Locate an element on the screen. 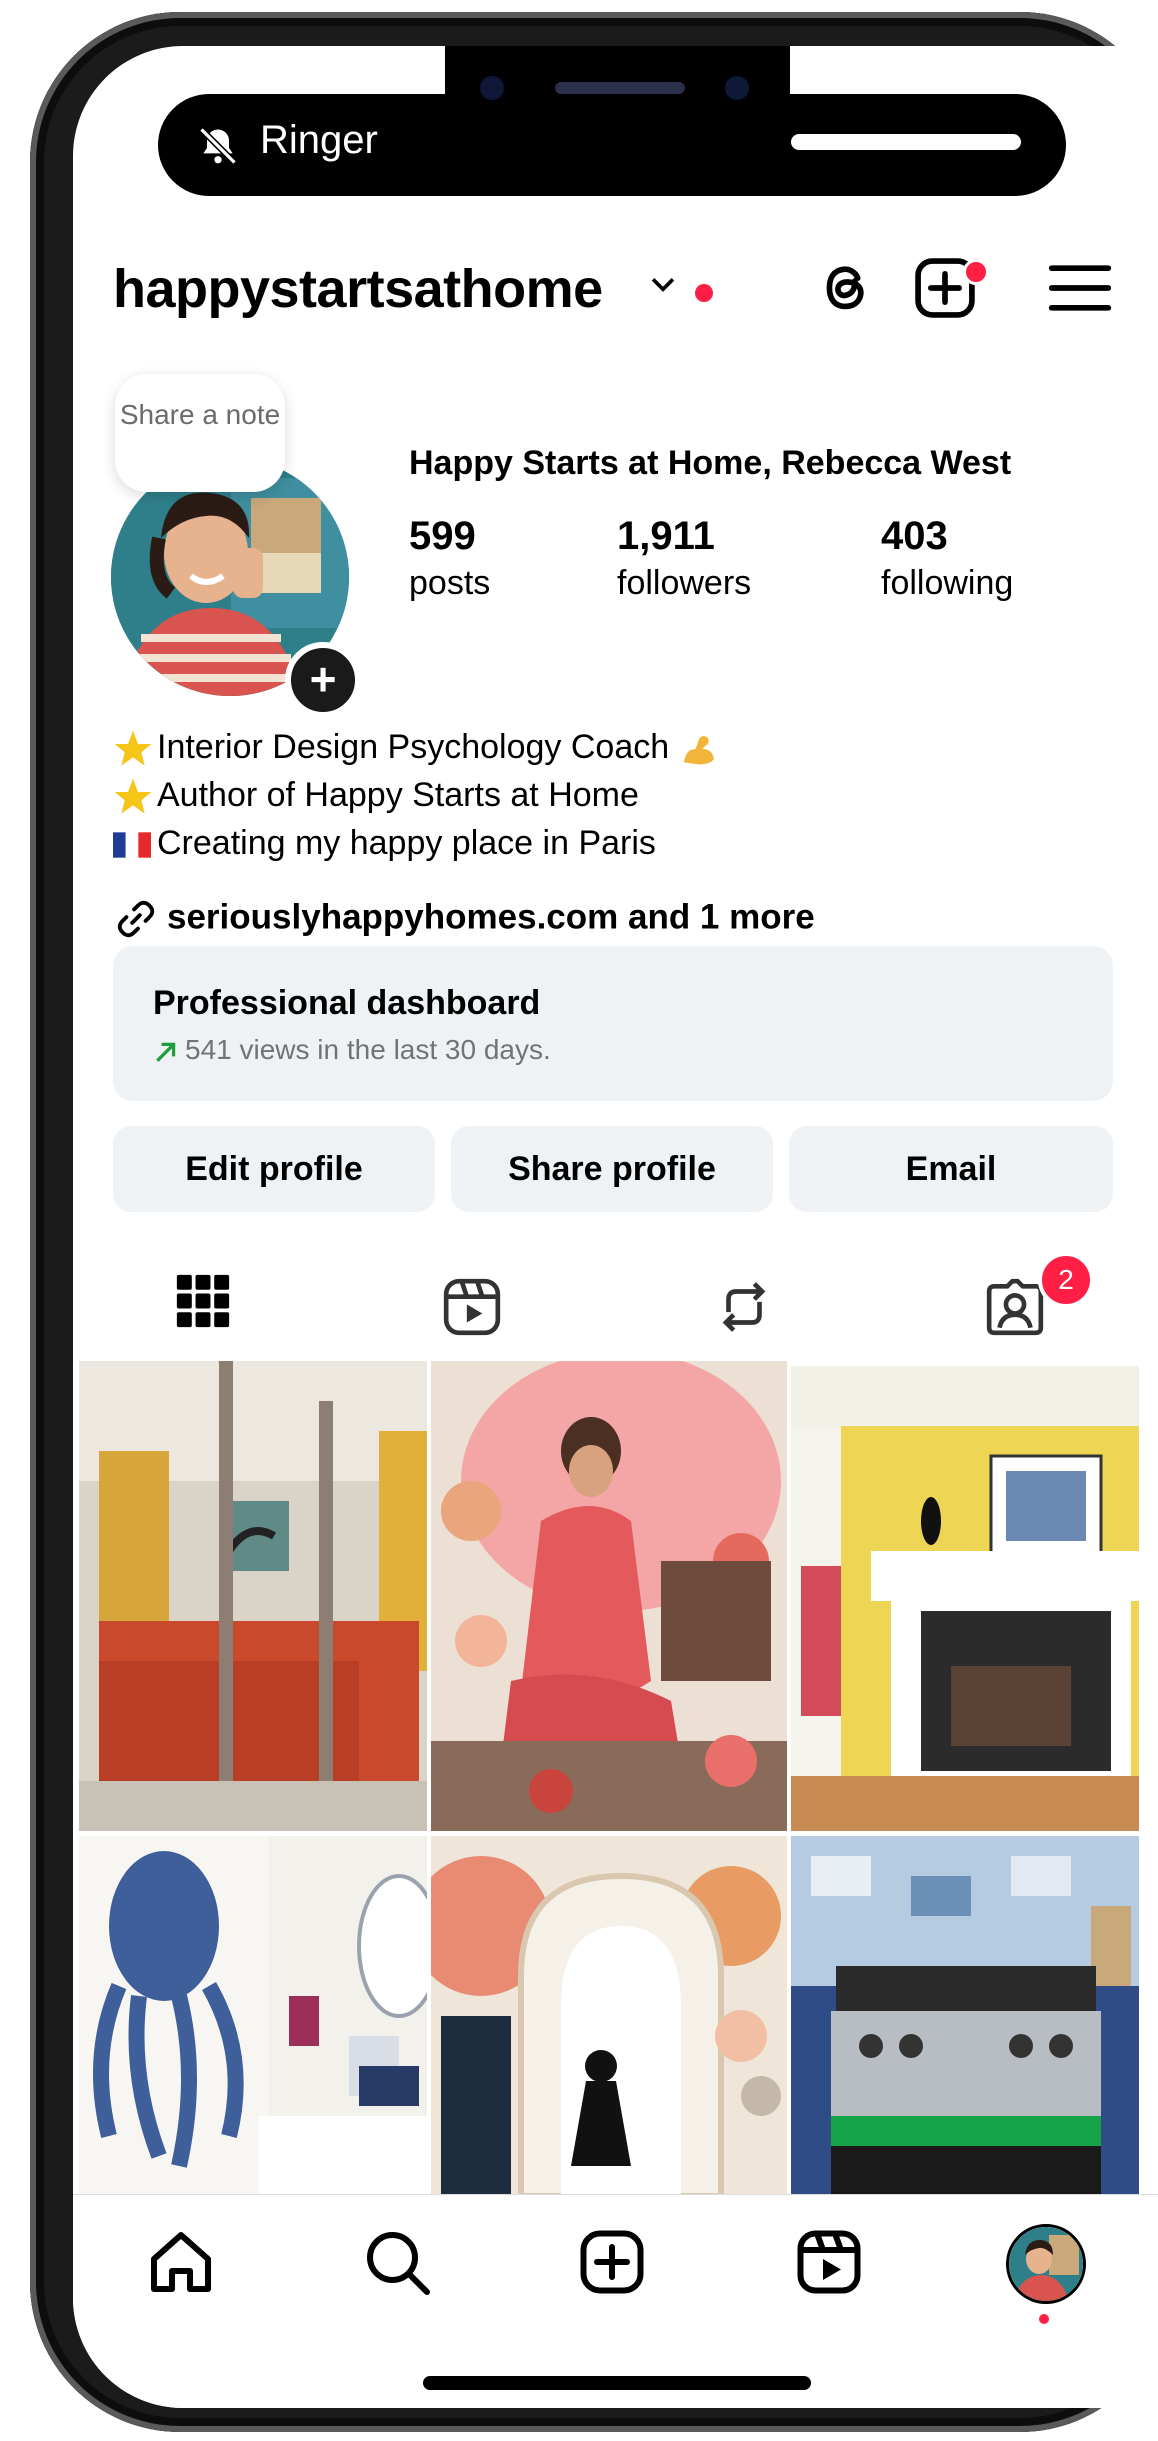 The image size is (1158, 2441). followers-count: 1,911 is located at coordinates (666, 536).